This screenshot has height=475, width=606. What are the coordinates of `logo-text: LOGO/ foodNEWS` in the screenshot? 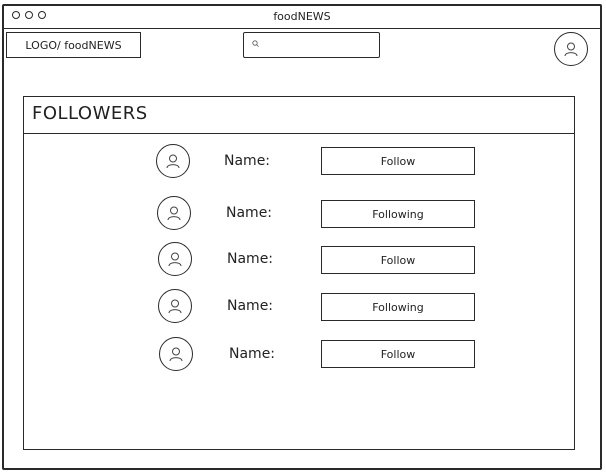 It's located at (73, 45).